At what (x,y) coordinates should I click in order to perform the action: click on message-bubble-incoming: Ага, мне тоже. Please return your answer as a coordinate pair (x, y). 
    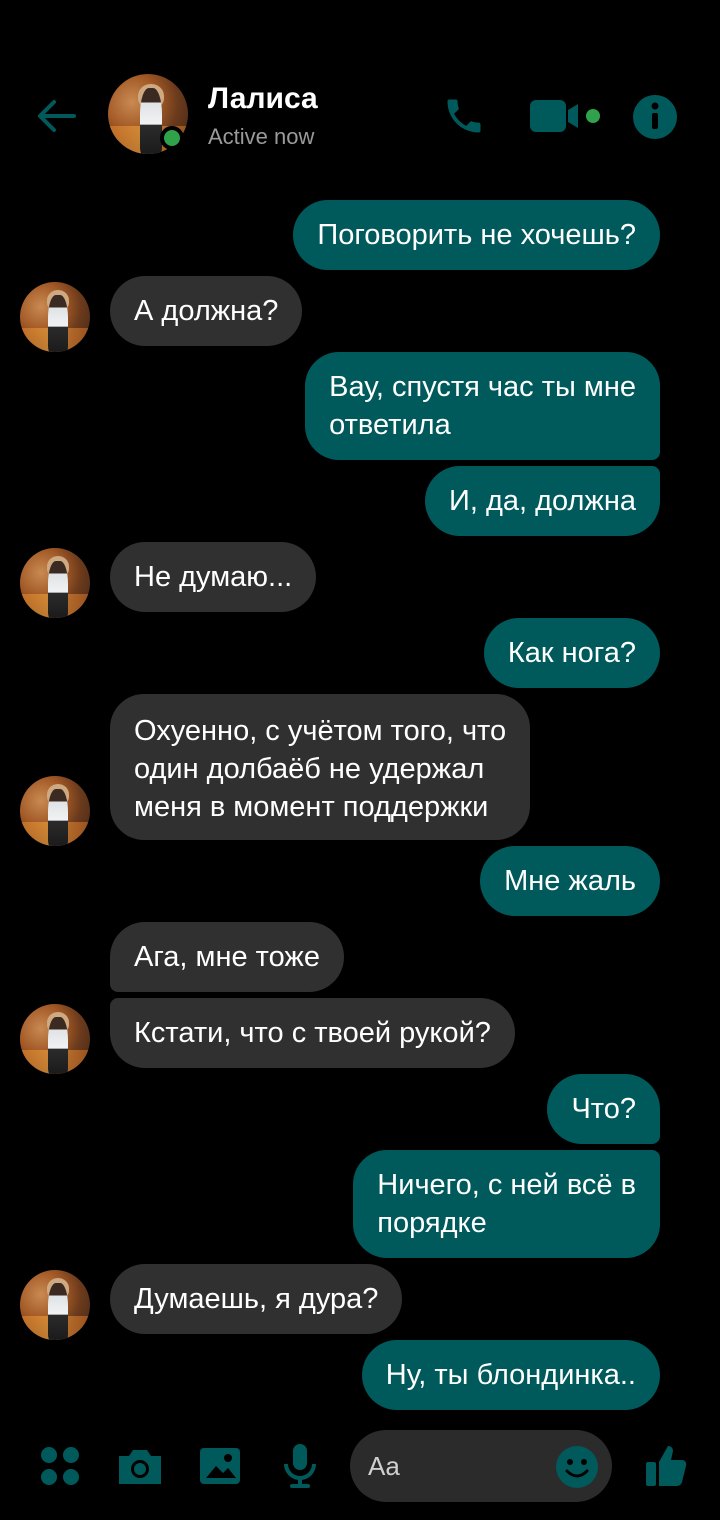
    Looking at the image, I should click on (227, 957).